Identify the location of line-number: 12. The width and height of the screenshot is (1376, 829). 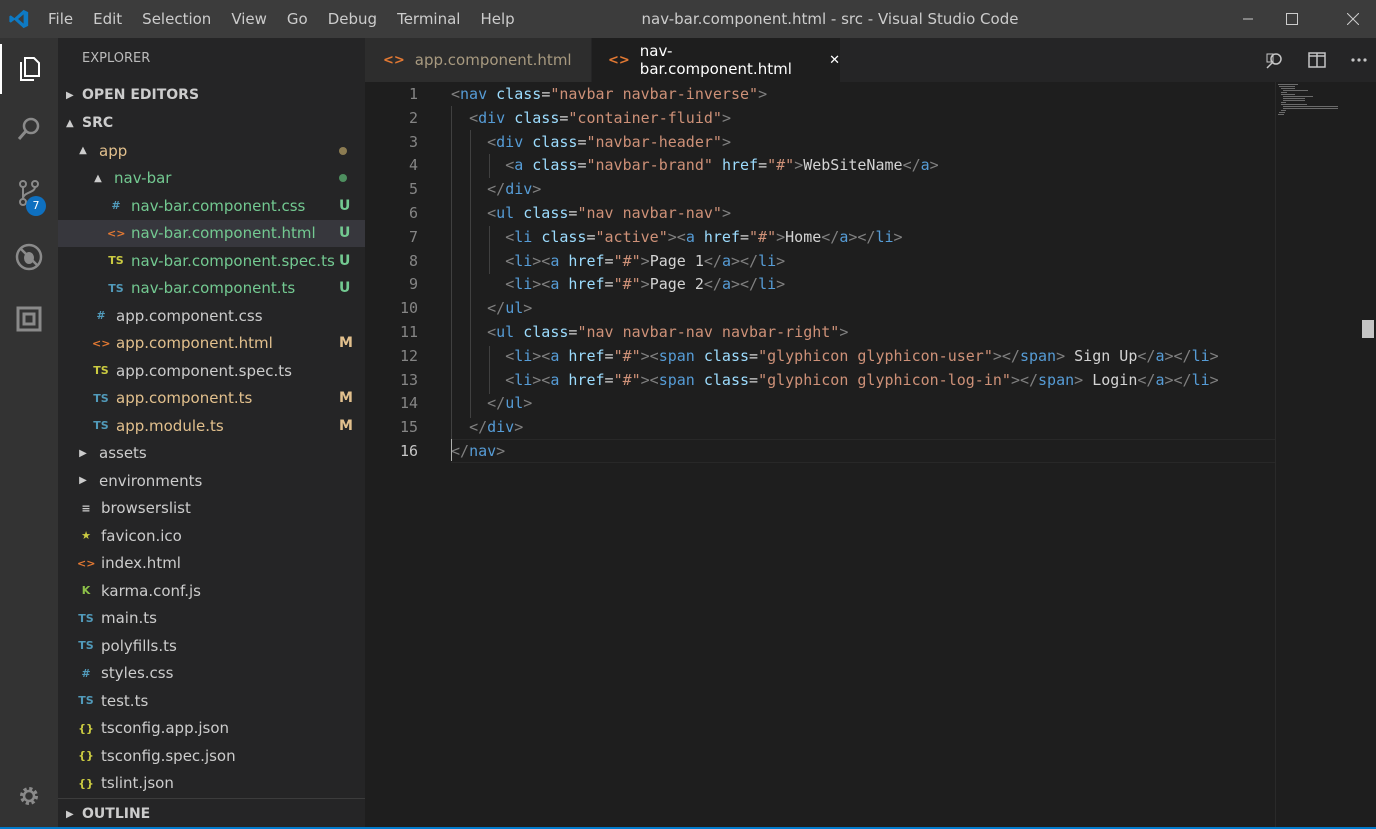
(408, 355).